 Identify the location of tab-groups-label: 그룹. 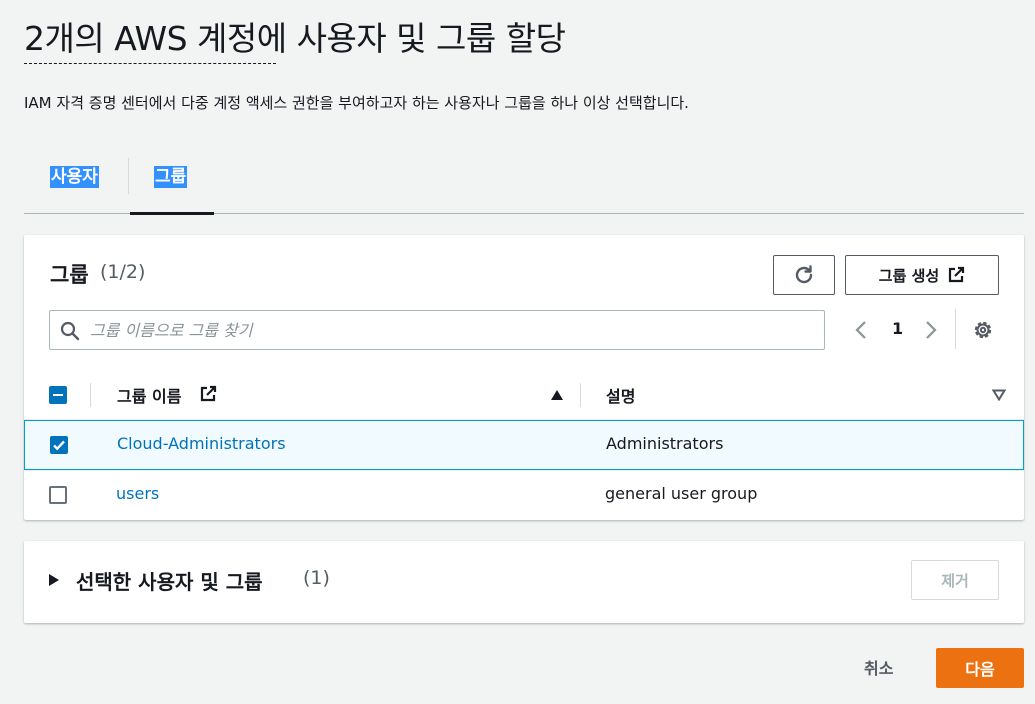
(171, 177).